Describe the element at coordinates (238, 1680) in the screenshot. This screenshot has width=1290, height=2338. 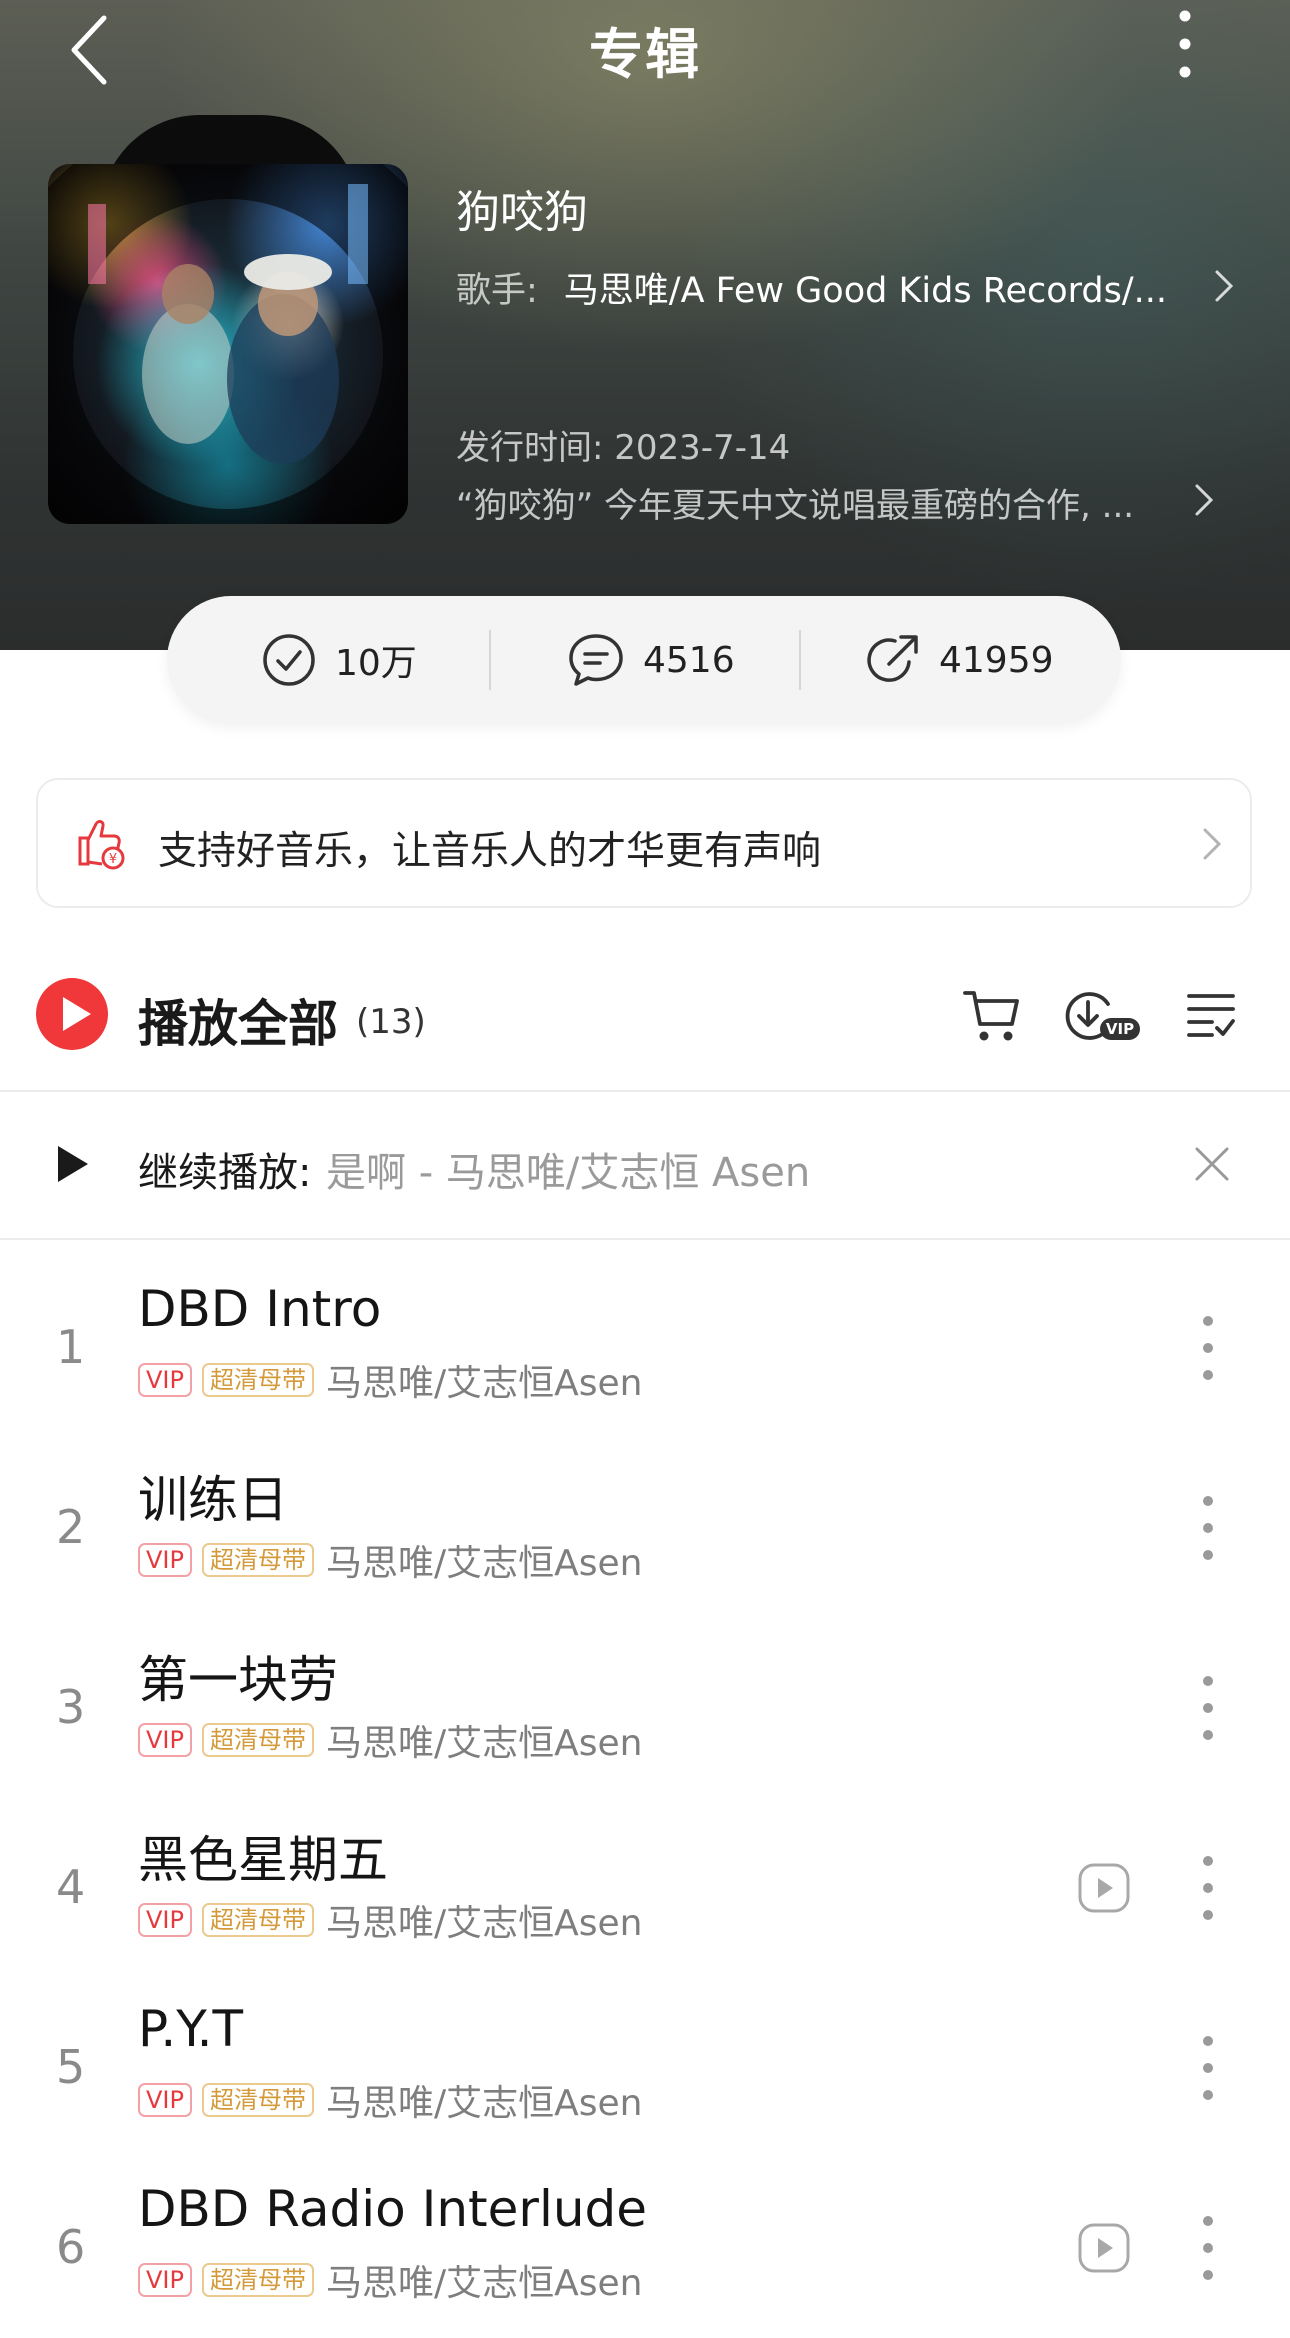
I see `song-title: 第一块劳` at that location.